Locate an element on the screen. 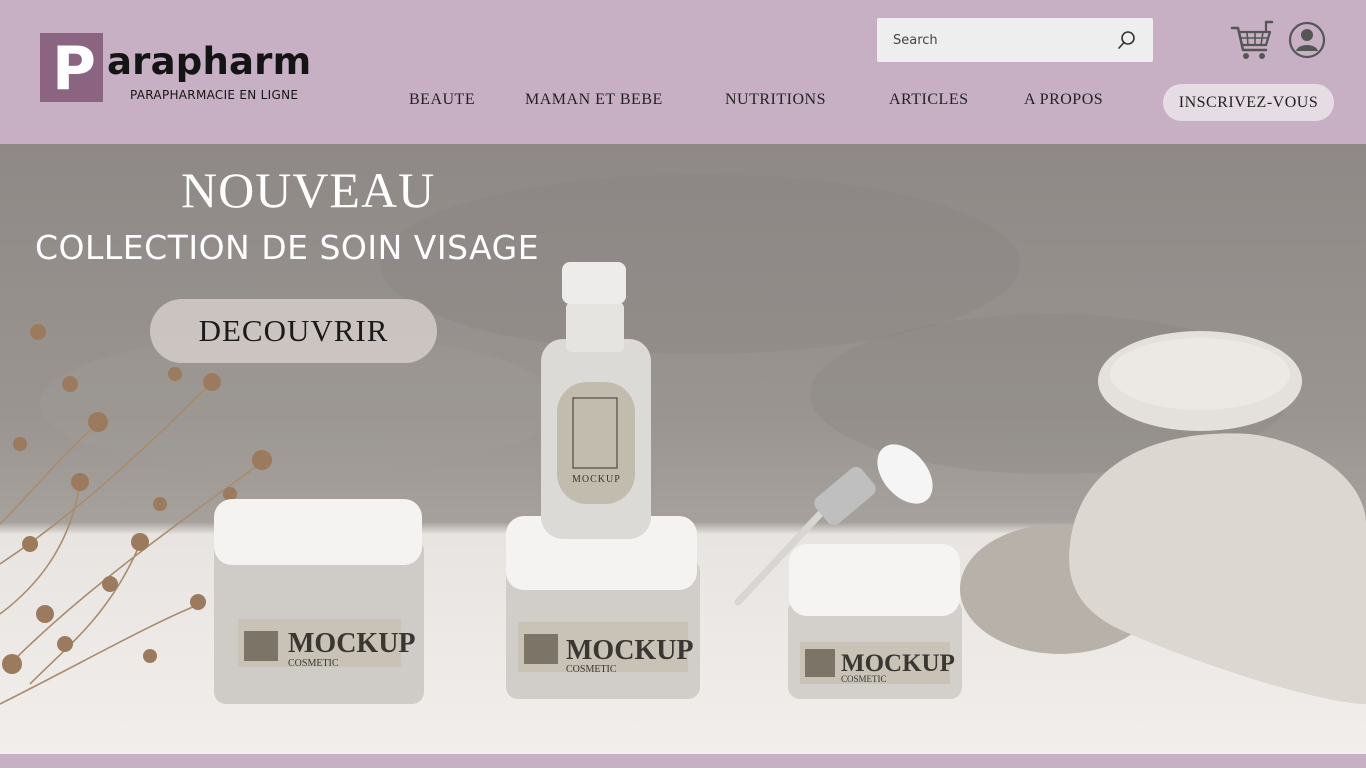  signup-button: INSCRIVEZ-VOUS is located at coordinates (1248, 102).